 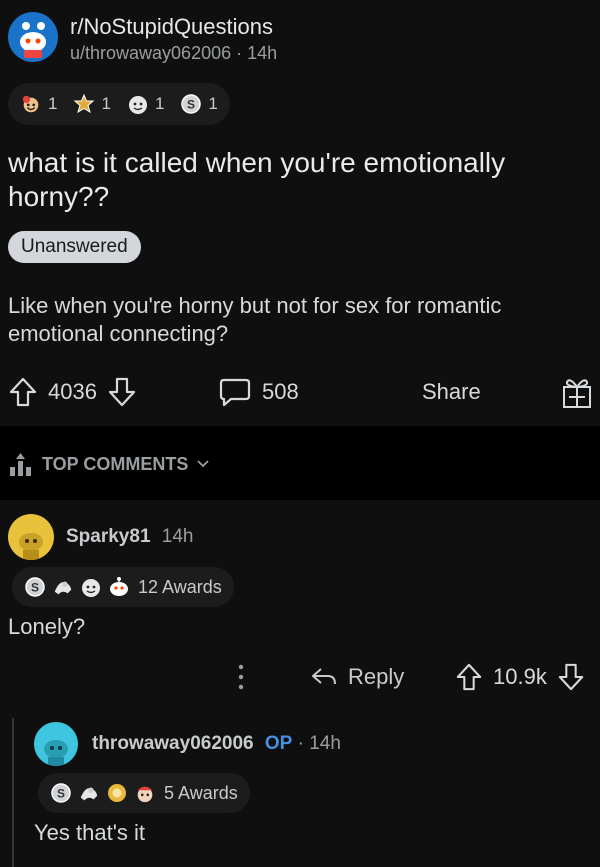 What do you see at coordinates (278, 743) in the screenshot?
I see `op-badge: OP` at bounding box center [278, 743].